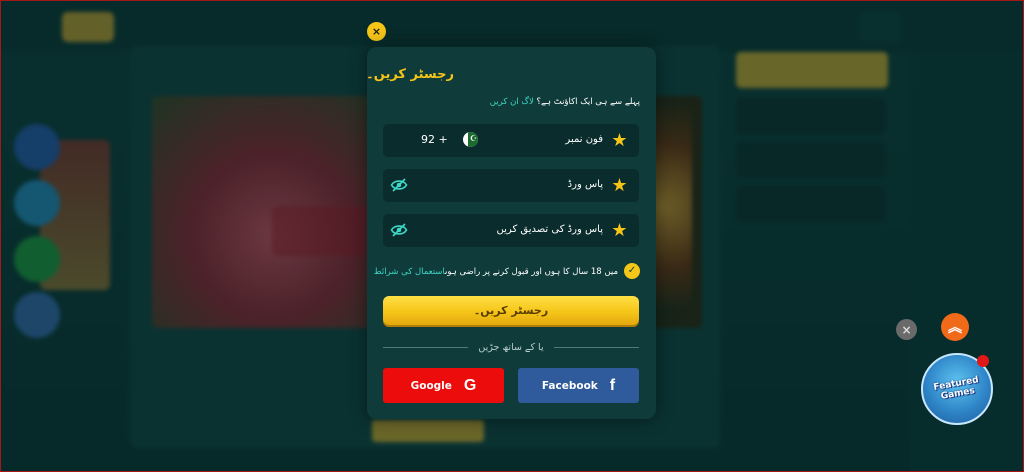 The height and width of the screenshot is (472, 1024). I want to click on facebook-button: Facebook f, so click(578, 385).